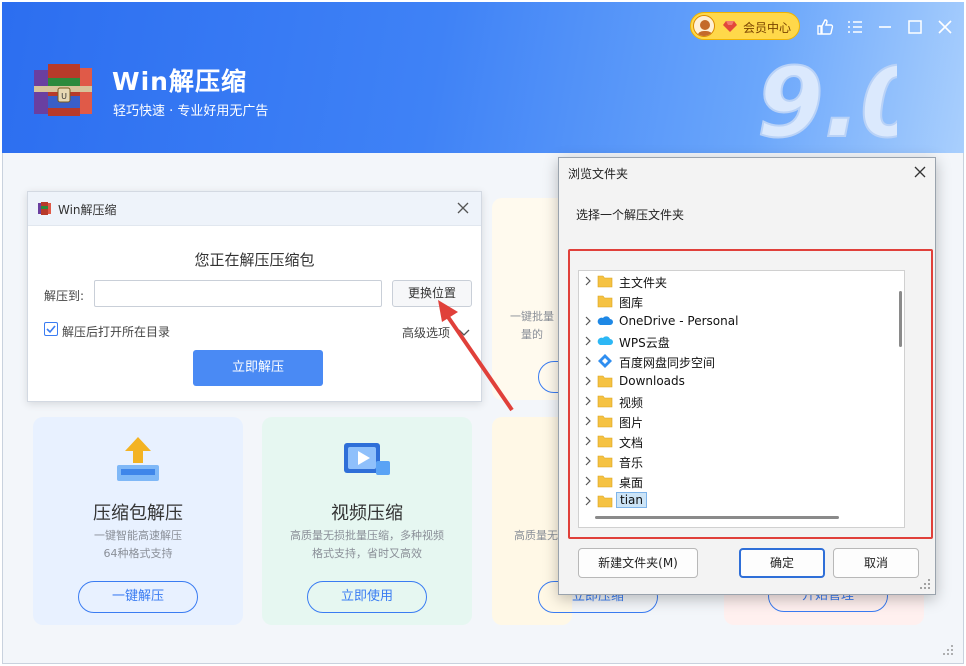 Image resolution: width=966 pixels, height=666 pixels. What do you see at coordinates (643, 283) in the screenshot?
I see `tree-item-label: 主文件夹` at bounding box center [643, 283].